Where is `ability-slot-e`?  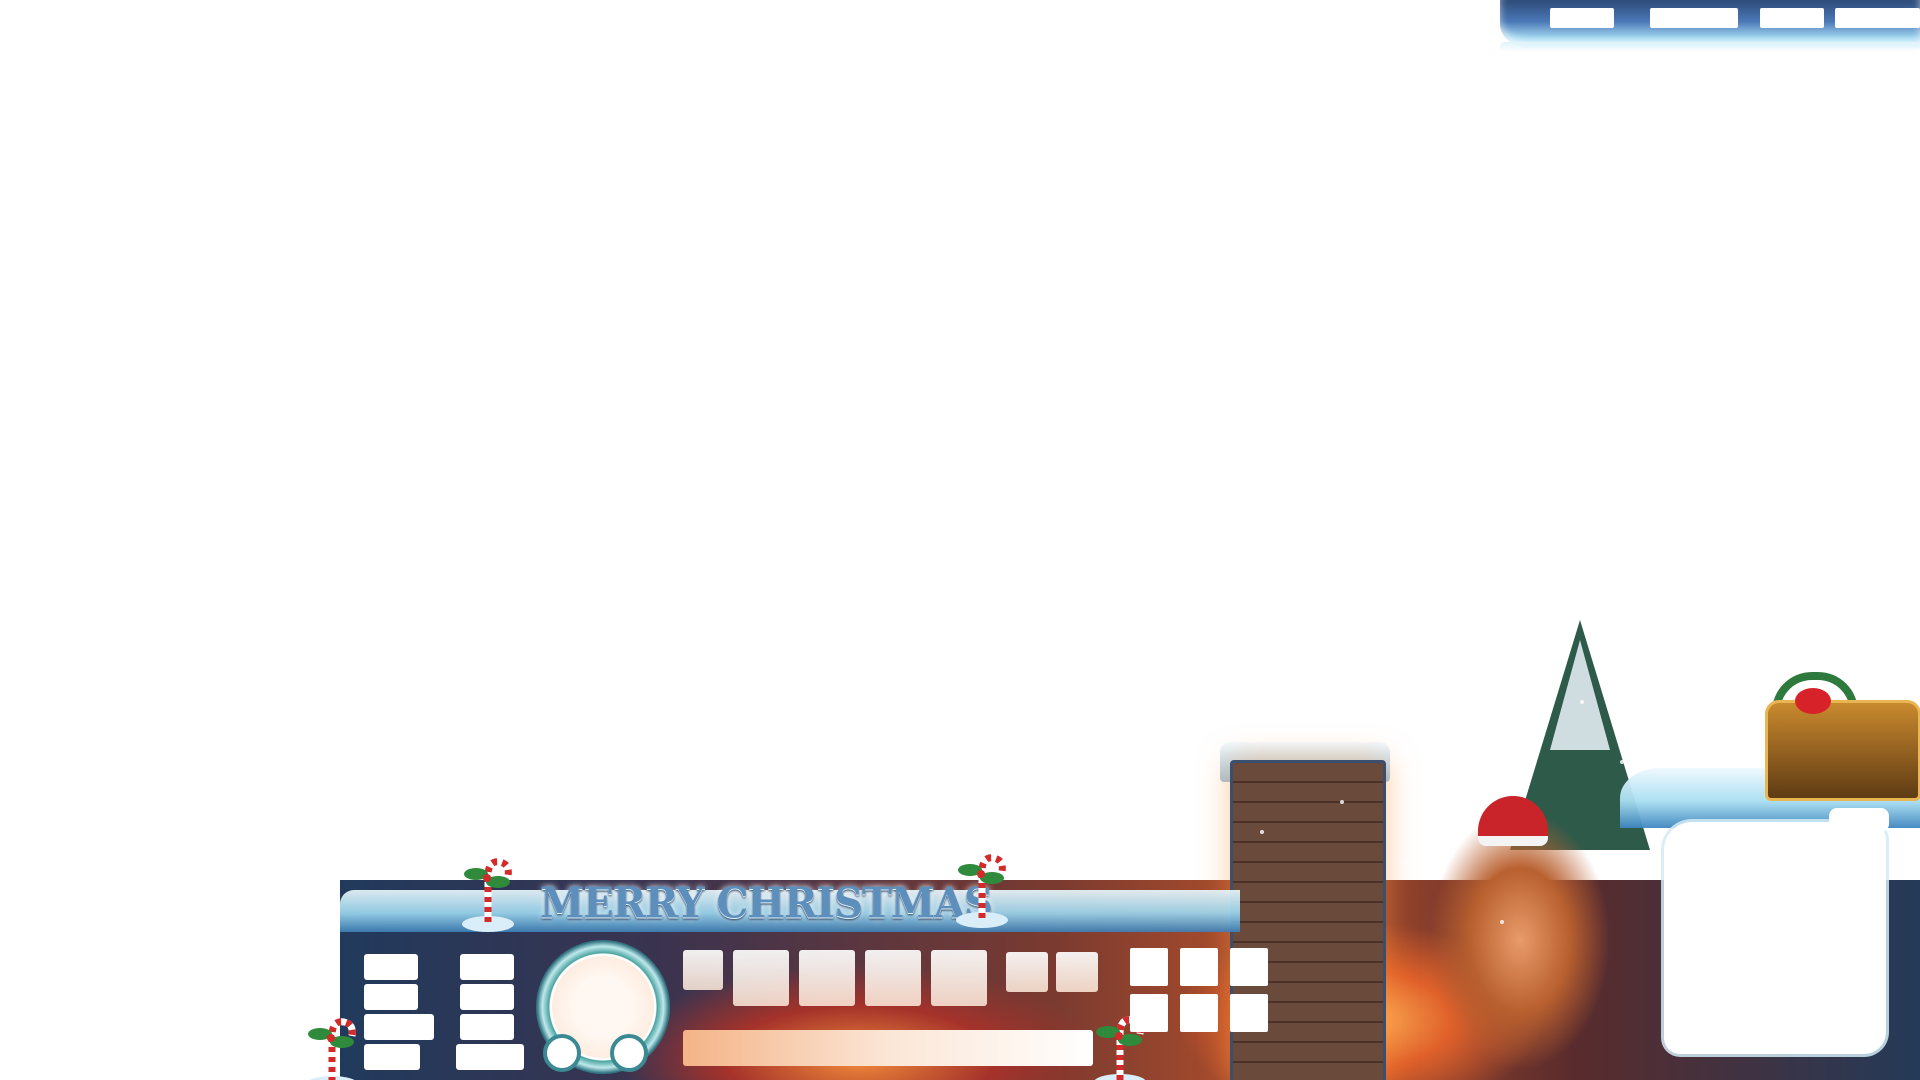 ability-slot-e is located at coordinates (893, 978).